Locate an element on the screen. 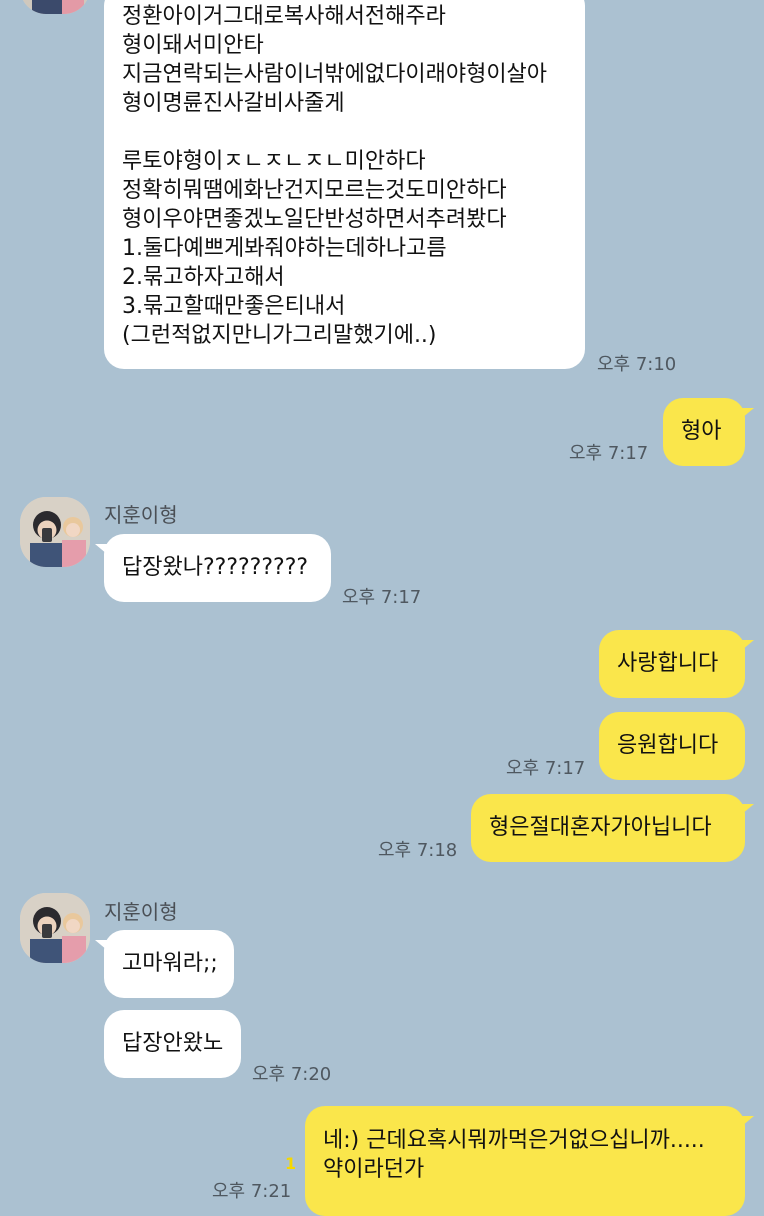  message-bubble: 형은절대혼자가아닙니다 is located at coordinates (612, 828).